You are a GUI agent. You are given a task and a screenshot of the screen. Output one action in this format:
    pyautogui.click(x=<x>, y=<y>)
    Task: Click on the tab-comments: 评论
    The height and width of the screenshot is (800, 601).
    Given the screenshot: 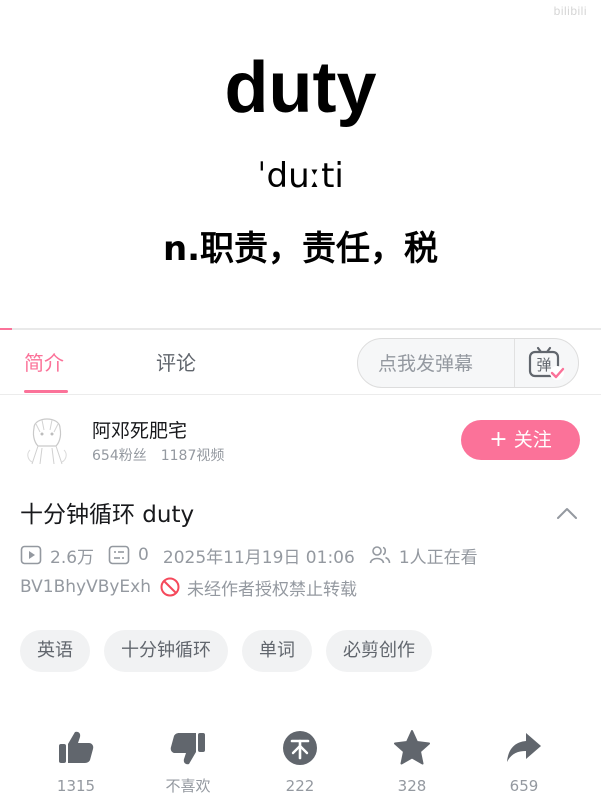 What is the action you would take?
    pyautogui.click(x=176, y=363)
    